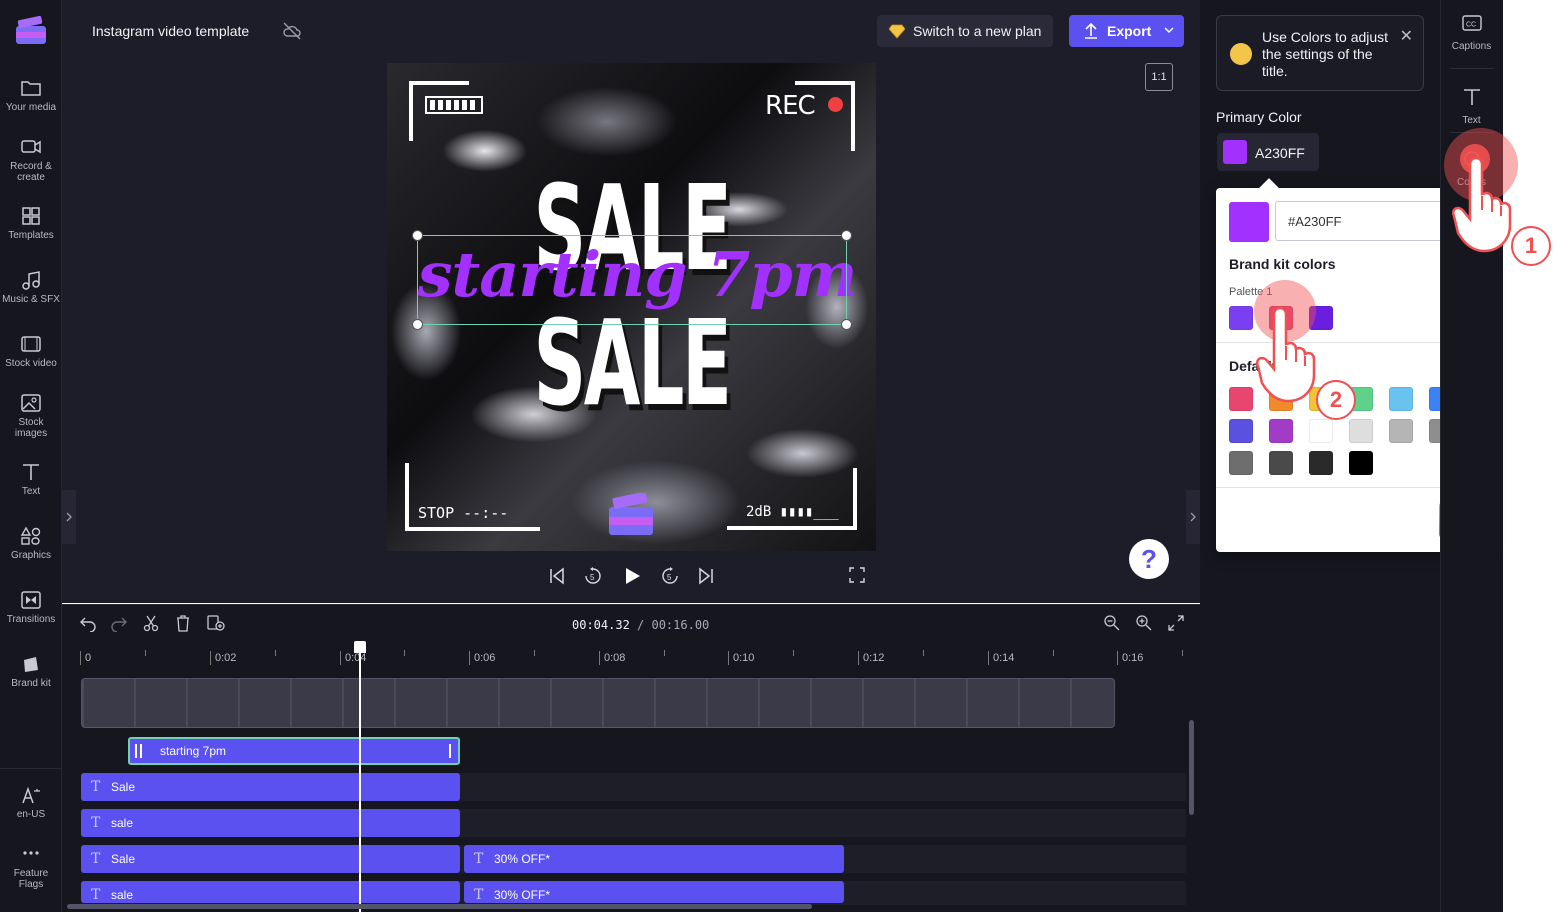  Describe the element at coordinates (1471, 107) in the screenshot. I see `rail-text: Text` at that location.